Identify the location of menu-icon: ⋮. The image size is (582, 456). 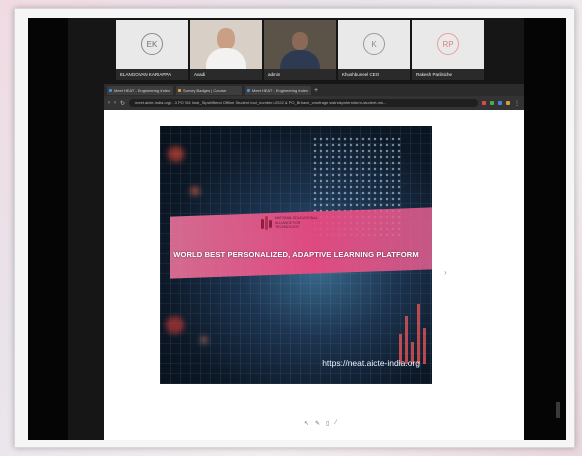
(517, 103).